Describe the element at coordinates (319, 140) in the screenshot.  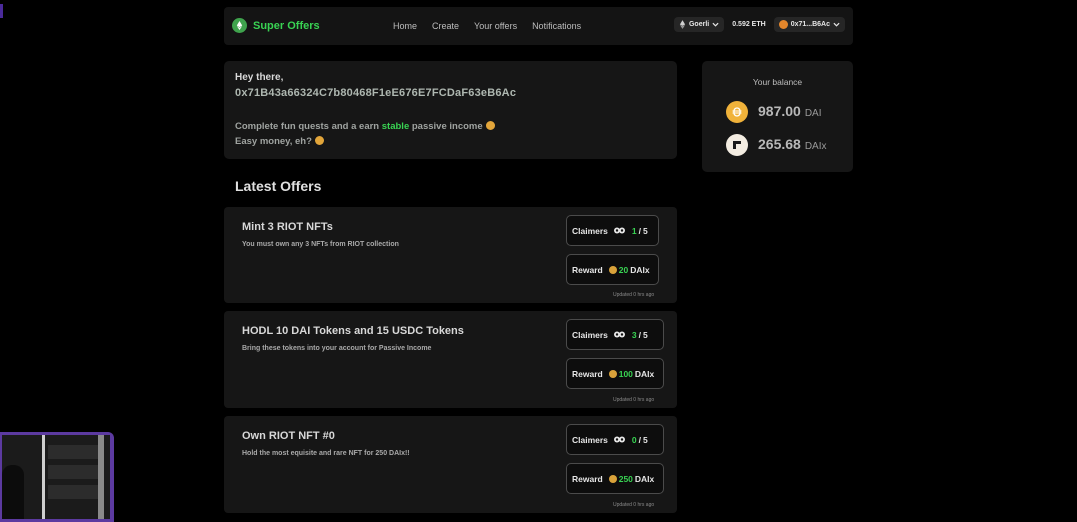
I see `grin-emoji-icon` at that location.